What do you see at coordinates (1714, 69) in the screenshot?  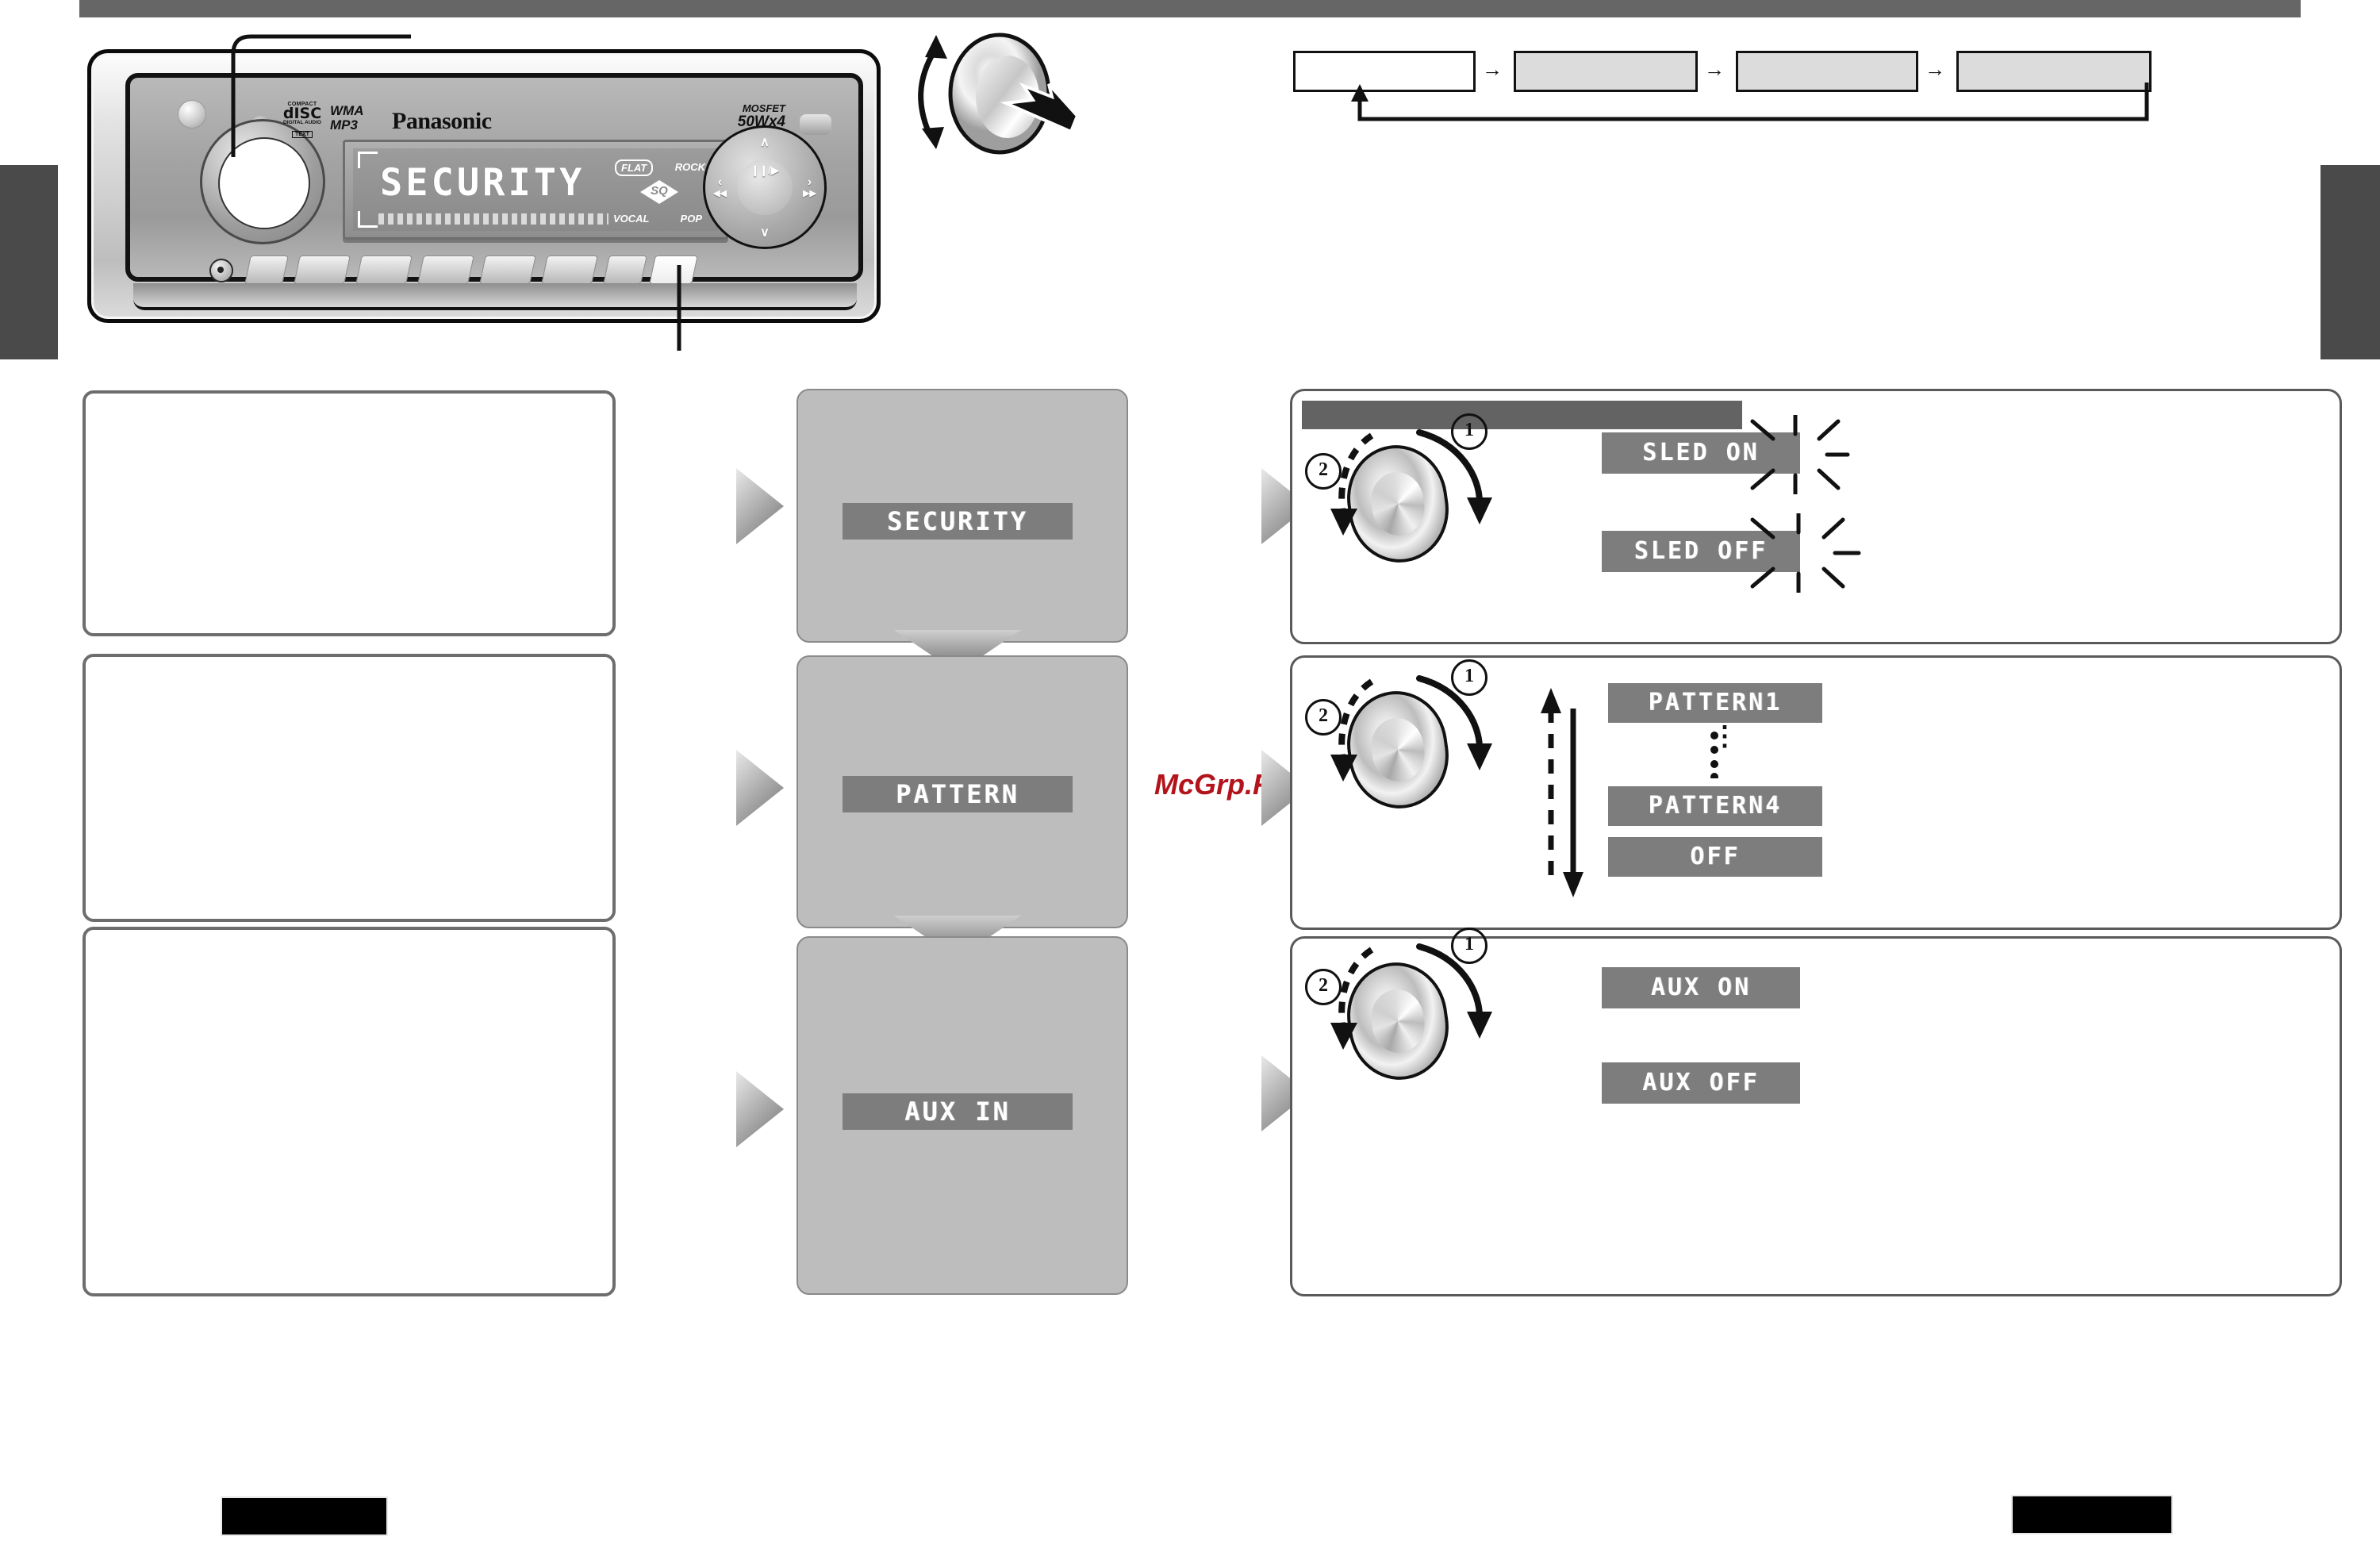 I see `flow-arrow-2: →` at bounding box center [1714, 69].